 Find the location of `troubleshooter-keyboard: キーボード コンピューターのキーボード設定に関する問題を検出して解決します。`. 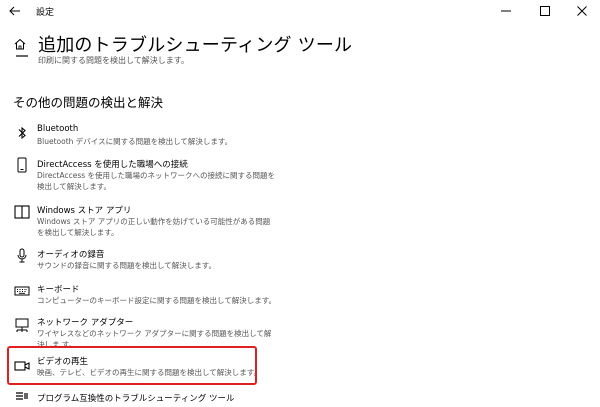

troubleshooter-keyboard: キーボード コンピューターのキーボード設定に関する問題を検出して解決します。 is located at coordinates (146, 295).